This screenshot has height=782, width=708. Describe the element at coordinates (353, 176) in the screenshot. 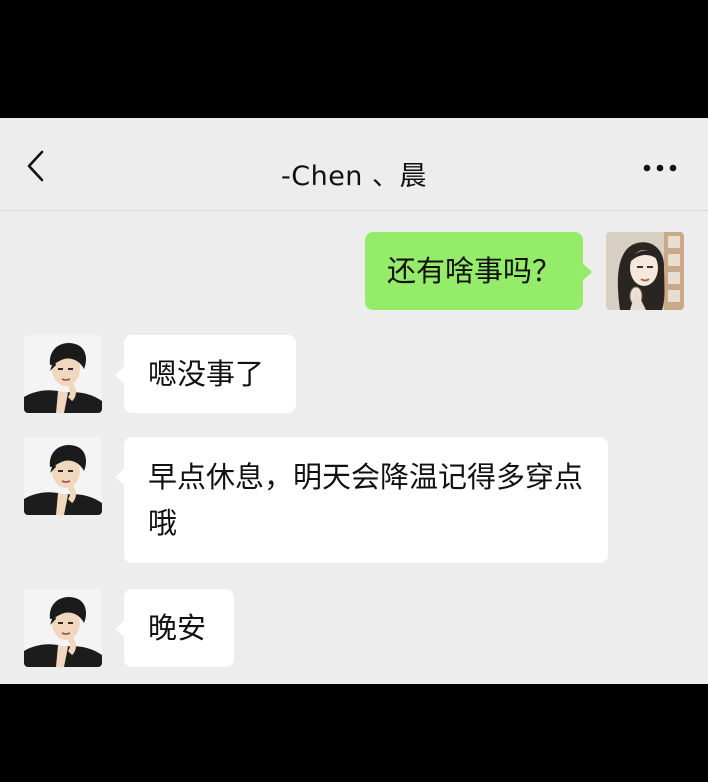

I see `chat-title: -Chen 、晨` at that location.